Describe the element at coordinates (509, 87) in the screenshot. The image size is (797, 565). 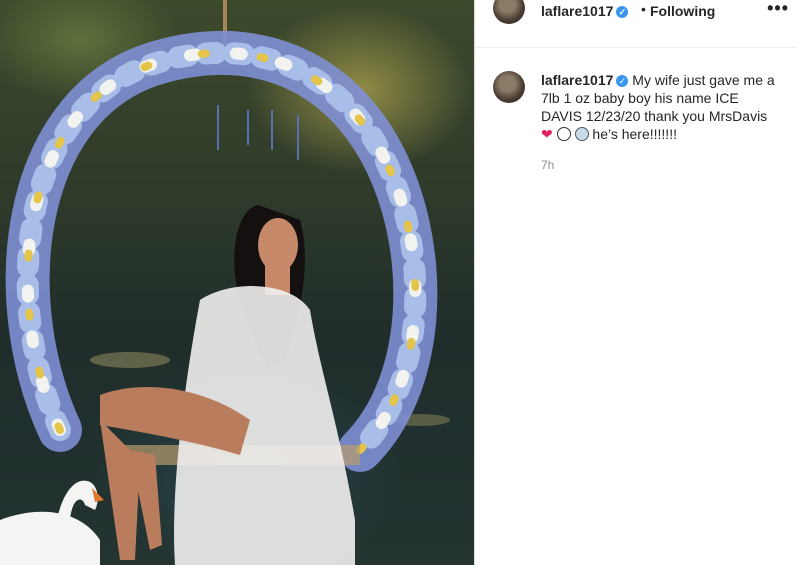
I see `caption-avatar` at that location.